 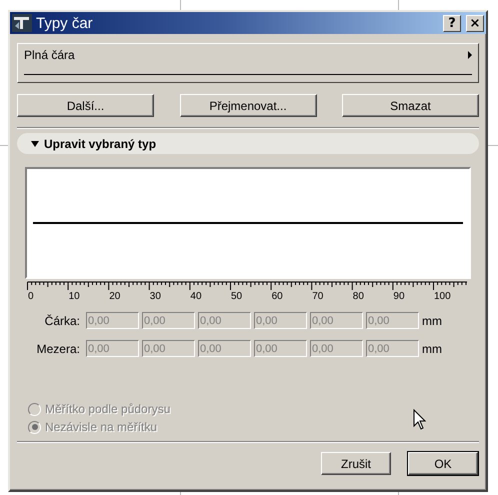 I want to click on action-button: Smazat, so click(x=410, y=105).